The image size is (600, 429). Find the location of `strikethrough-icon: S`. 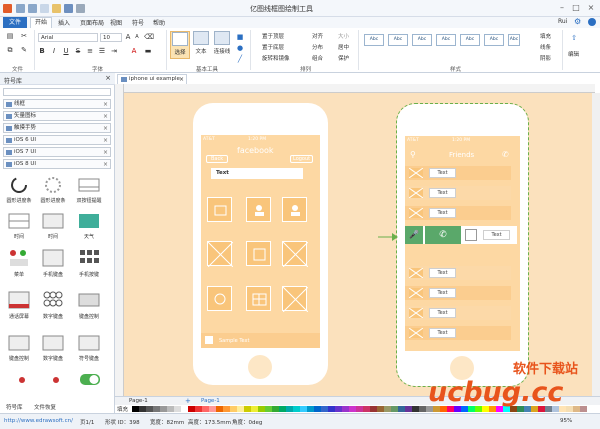

strikethrough-icon: S is located at coordinates (78, 51).